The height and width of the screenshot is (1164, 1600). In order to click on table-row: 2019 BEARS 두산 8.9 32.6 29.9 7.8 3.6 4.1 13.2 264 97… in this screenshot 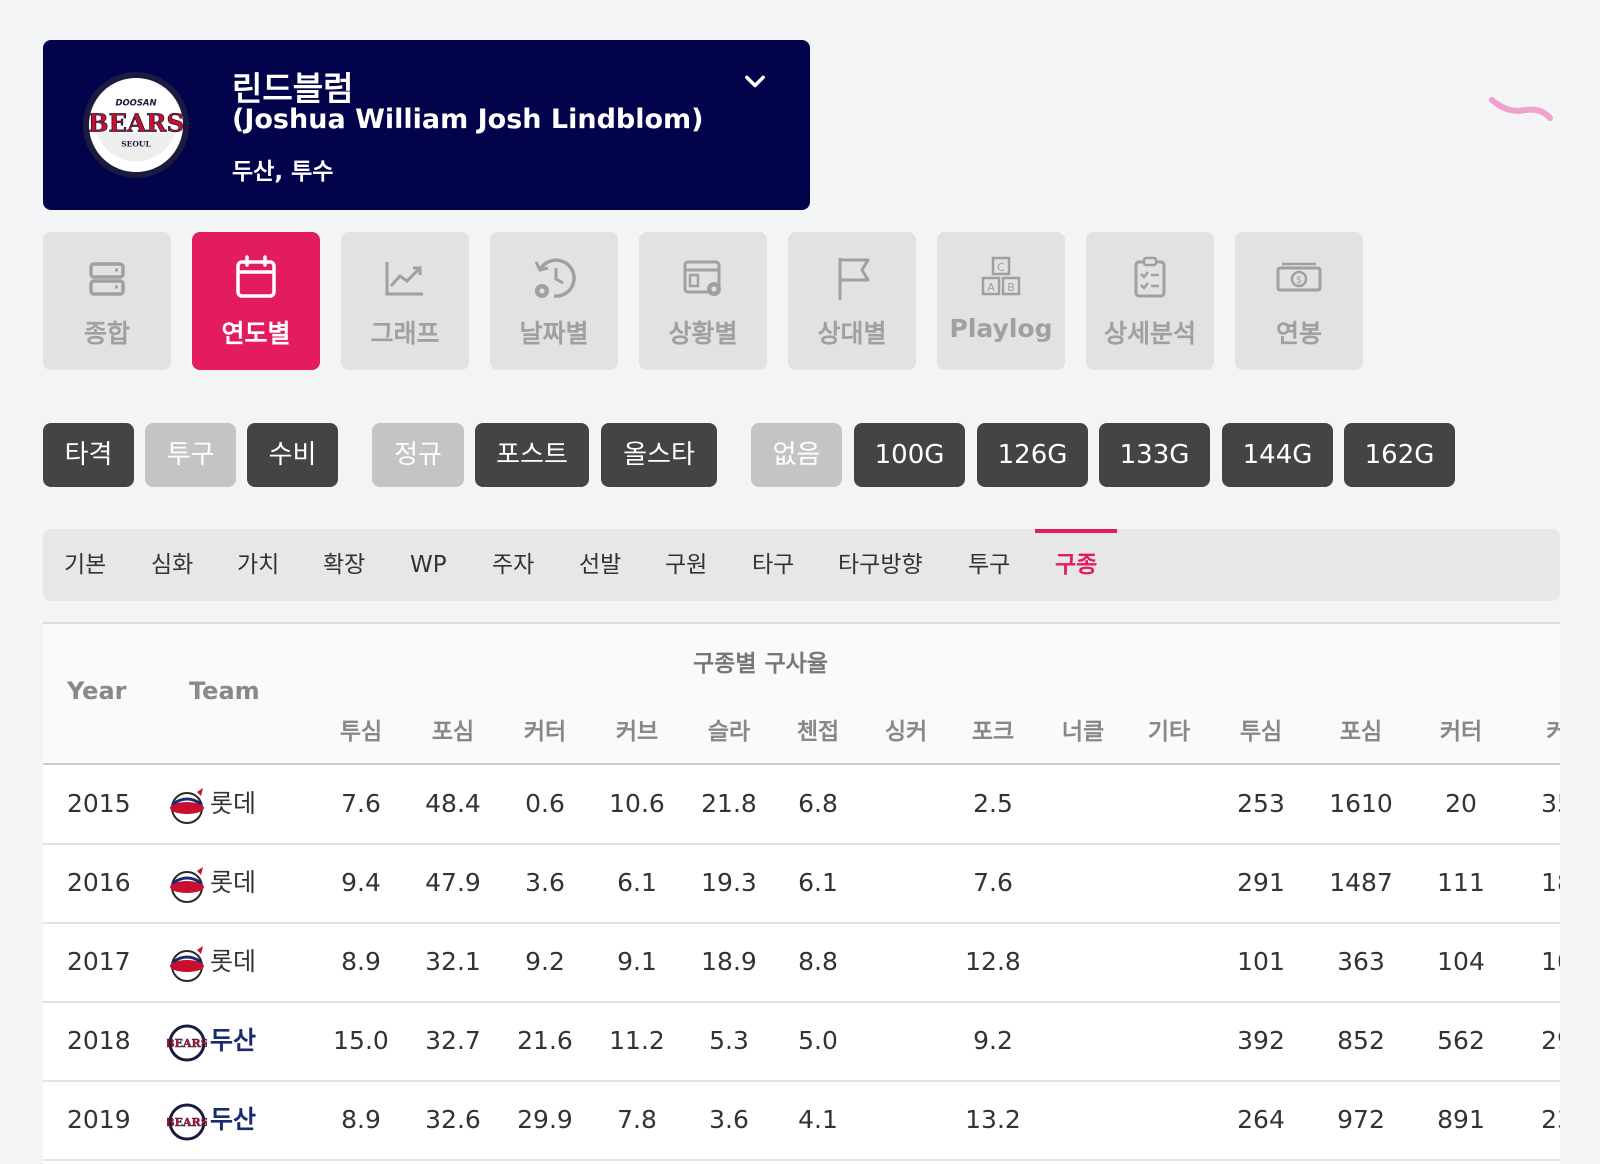, I will do `click(801, 1121)`.